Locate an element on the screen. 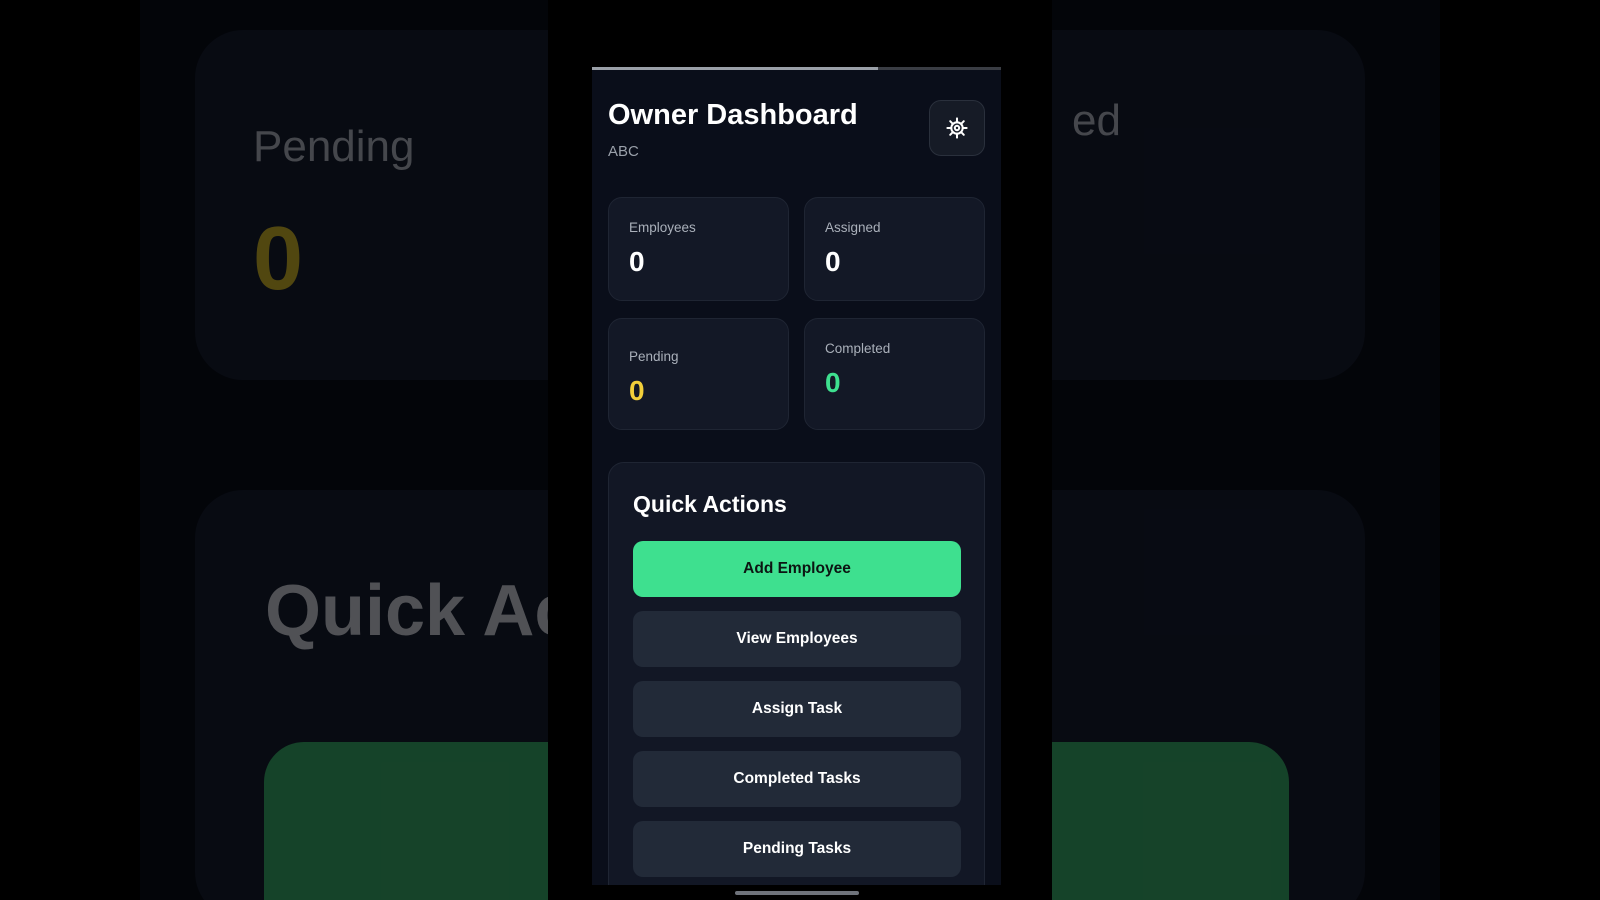  home-indicator is located at coordinates (797, 893).